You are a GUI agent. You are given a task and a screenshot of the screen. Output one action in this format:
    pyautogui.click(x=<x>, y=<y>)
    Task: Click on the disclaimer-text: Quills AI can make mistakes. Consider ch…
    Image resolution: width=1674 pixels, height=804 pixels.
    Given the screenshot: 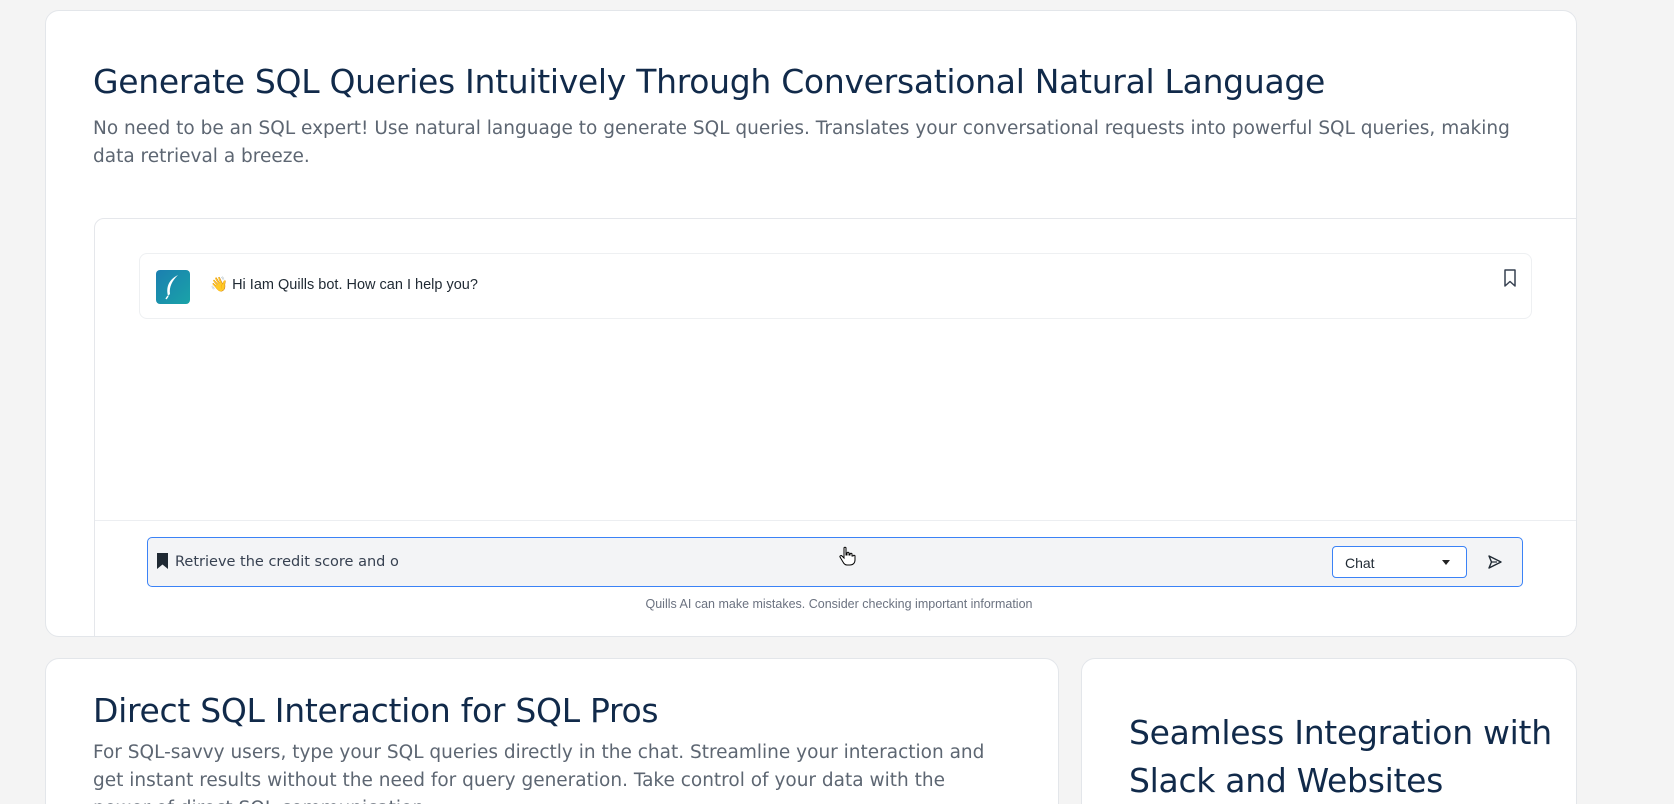 What is the action you would take?
    pyautogui.click(x=839, y=604)
    